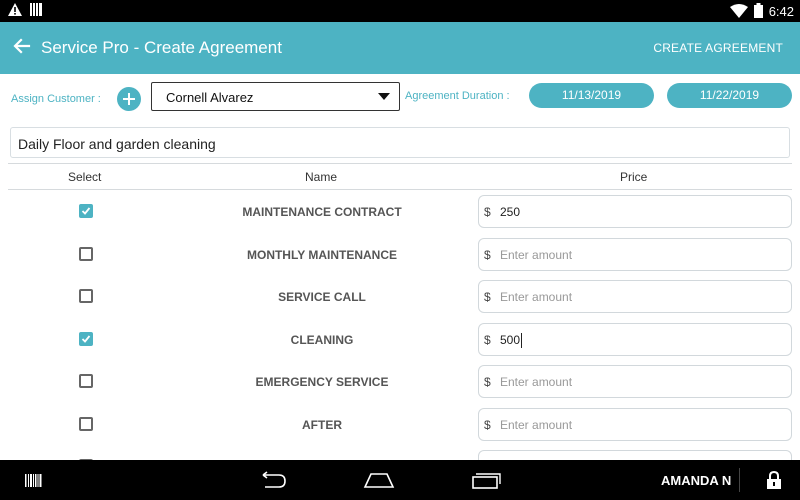 The height and width of the screenshot is (500, 800). Describe the element at coordinates (696, 480) in the screenshot. I see `user-name: AMANDA N` at that location.